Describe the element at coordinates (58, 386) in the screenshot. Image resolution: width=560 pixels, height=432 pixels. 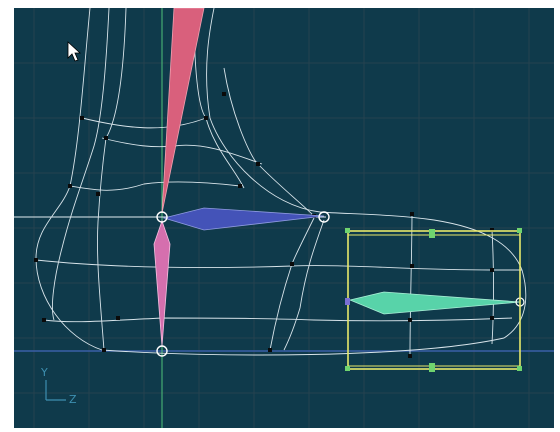
I see `axis-gizmo: Y Z` at that location.